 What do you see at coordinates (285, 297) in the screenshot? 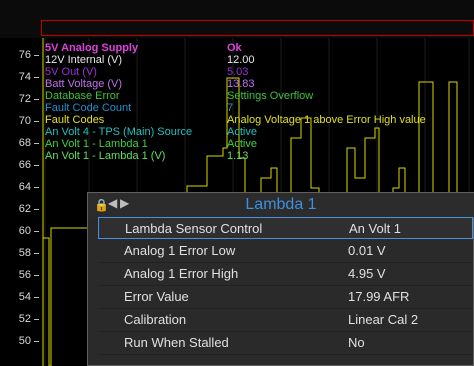
I see `setting-row: Error Value 17.99 AFR` at bounding box center [285, 297].